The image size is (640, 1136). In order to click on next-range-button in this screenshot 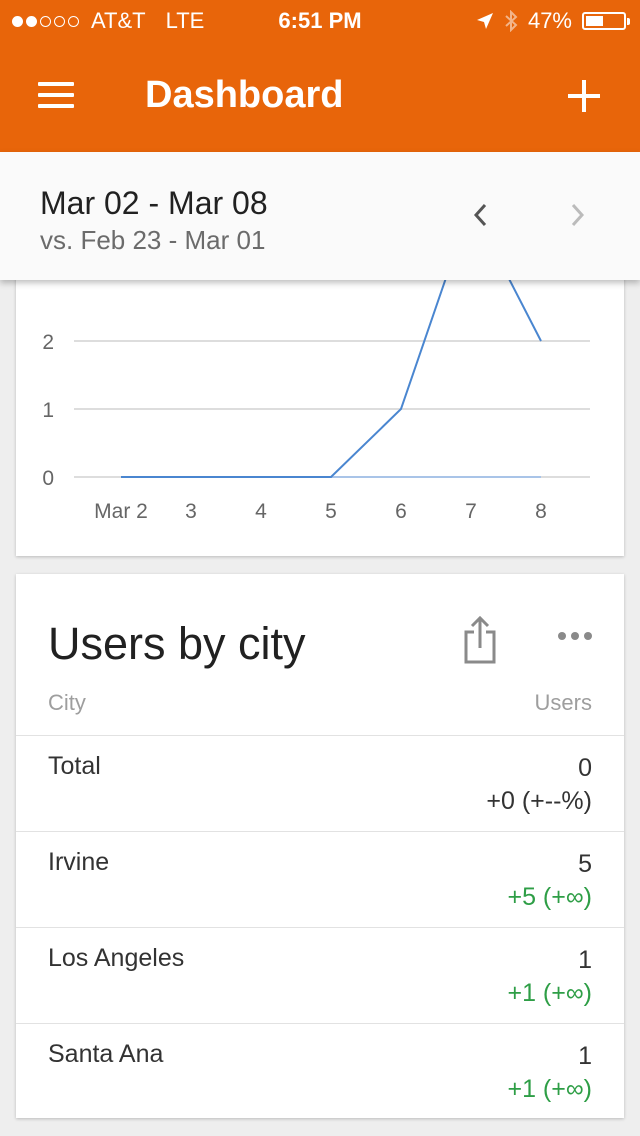, I will do `click(577, 215)`.